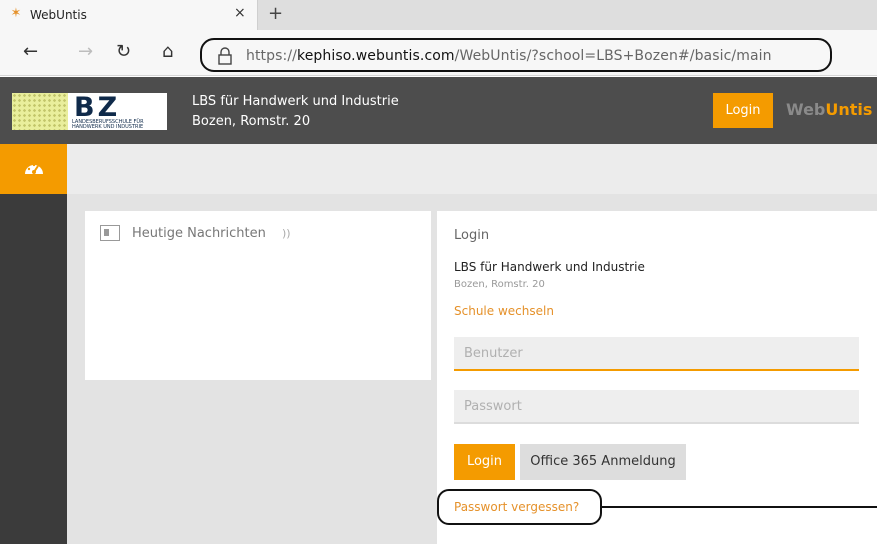 The width and height of the screenshot is (877, 544). I want to click on browser-tab: ✶ WebUntis ×, so click(129, 15).